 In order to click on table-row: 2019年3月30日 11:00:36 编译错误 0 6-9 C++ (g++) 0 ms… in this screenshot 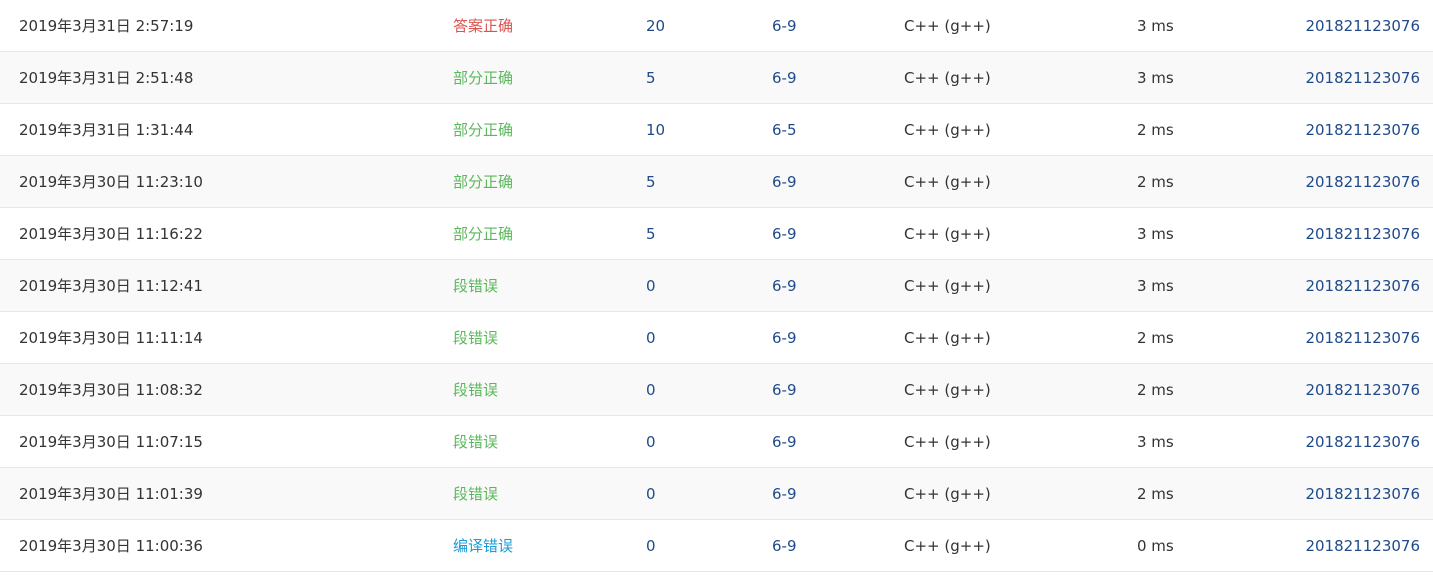, I will do `click(716, 546)`.